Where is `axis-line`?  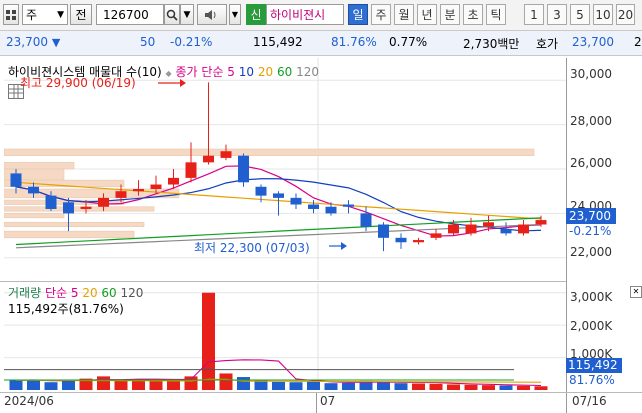
axis-line is located at coordinates (566, 225).